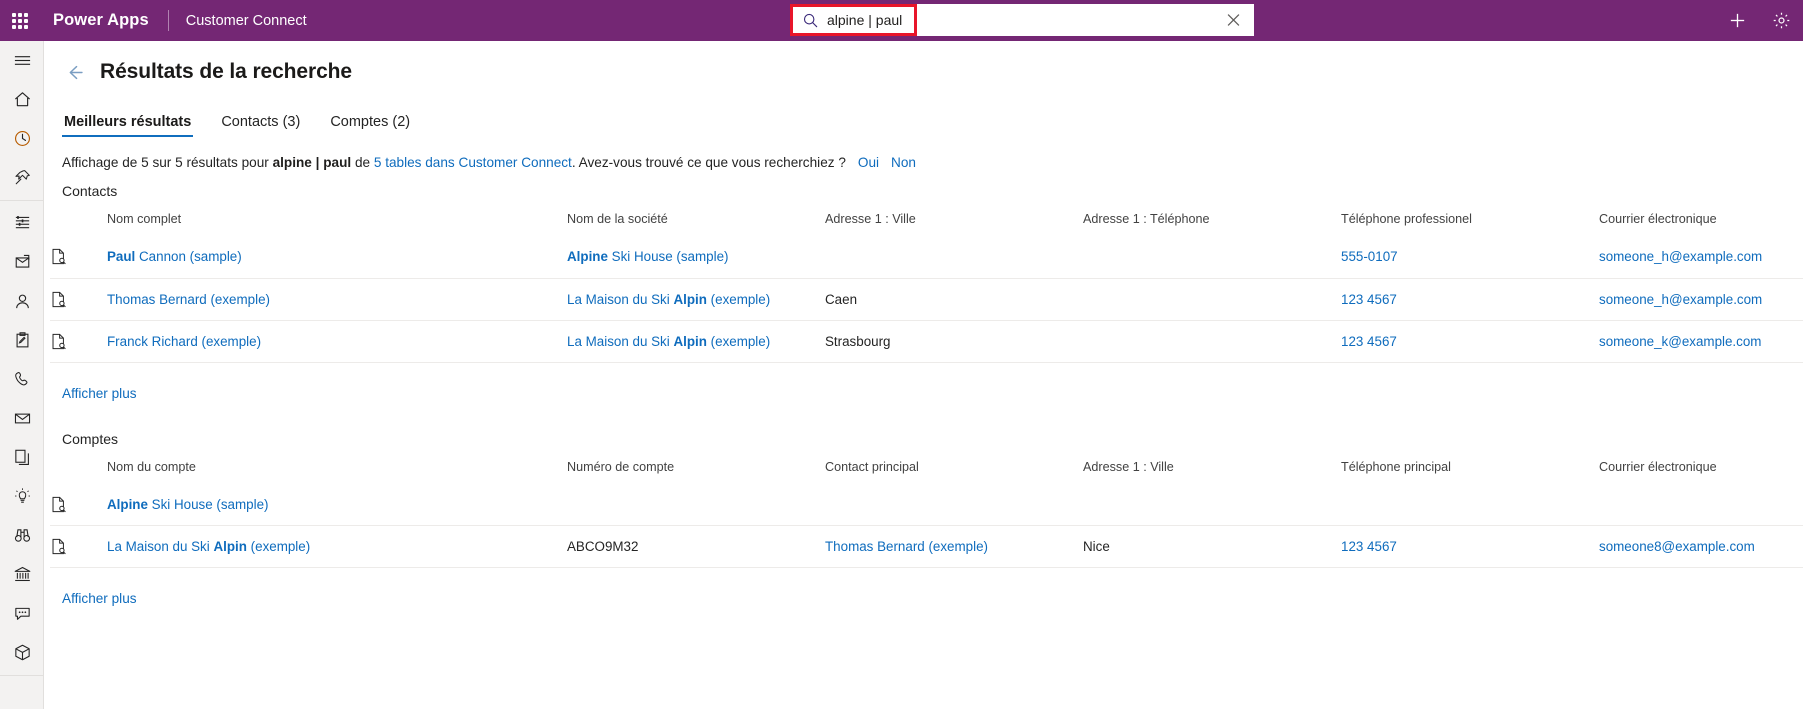 This screenshot has height=709, width=1803. I want to click on hamburger-menu-button, so click(22, 60).